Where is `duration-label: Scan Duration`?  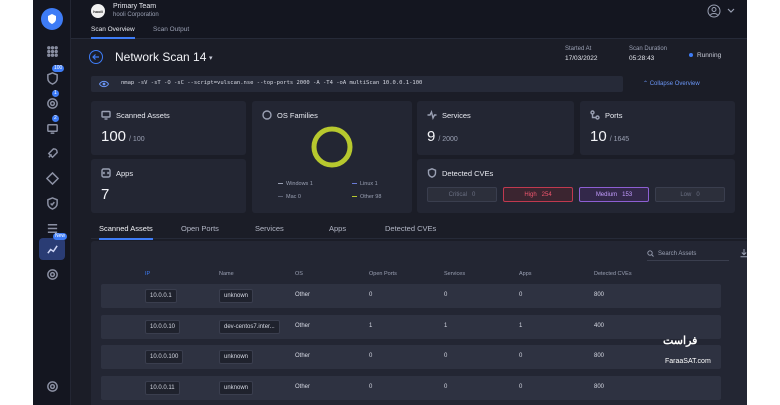 duration-label: Scan Duration is located at coordinates (648, 49).